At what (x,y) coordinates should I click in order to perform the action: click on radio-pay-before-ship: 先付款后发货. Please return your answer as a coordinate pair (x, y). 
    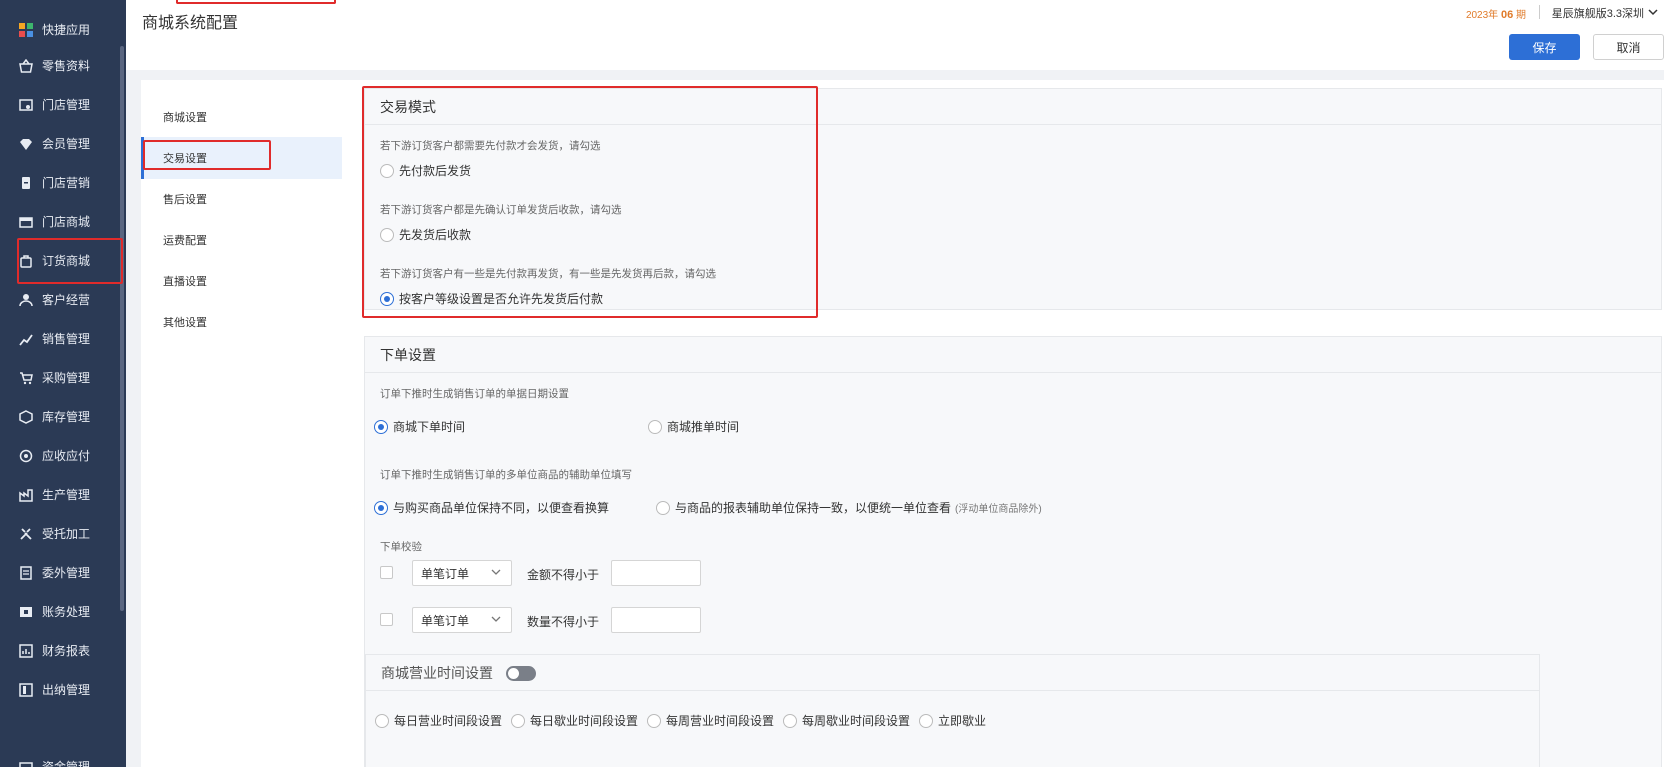
    Looking at the image, I should click on (425, 170).